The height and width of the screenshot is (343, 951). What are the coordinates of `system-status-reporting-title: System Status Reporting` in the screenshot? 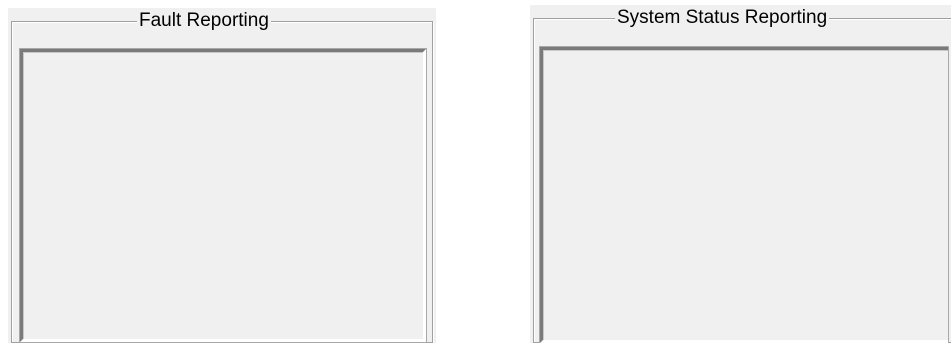 It's located at (722, 18).